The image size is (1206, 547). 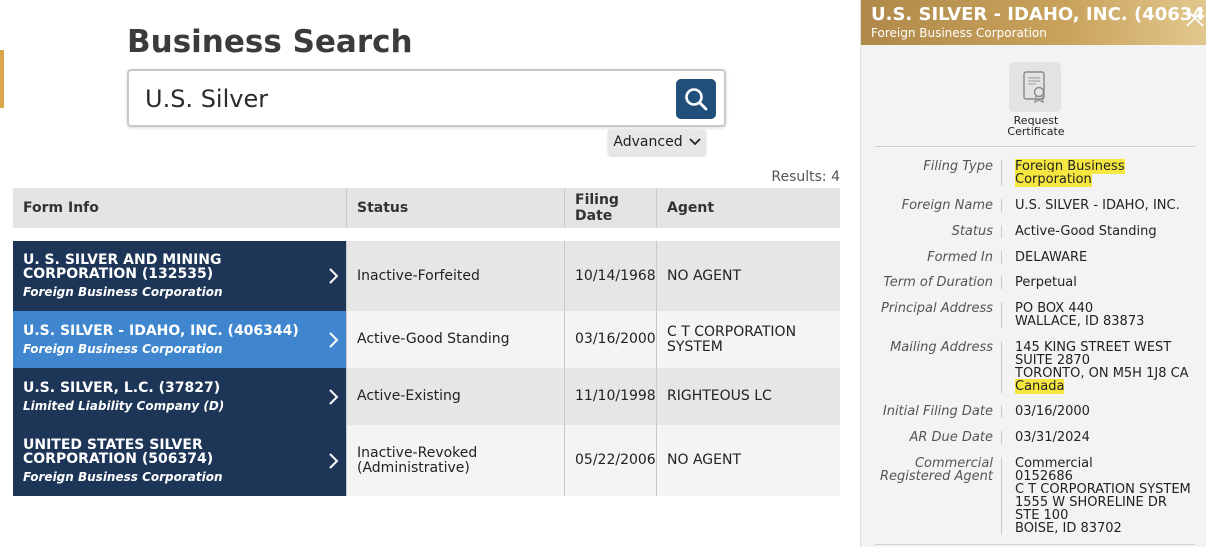 What do you see at coordinates (732, 339) in the screenshot?
I see `agent-cell: C T CORPORATION SYSTEM` at bounding box center [732, 339].